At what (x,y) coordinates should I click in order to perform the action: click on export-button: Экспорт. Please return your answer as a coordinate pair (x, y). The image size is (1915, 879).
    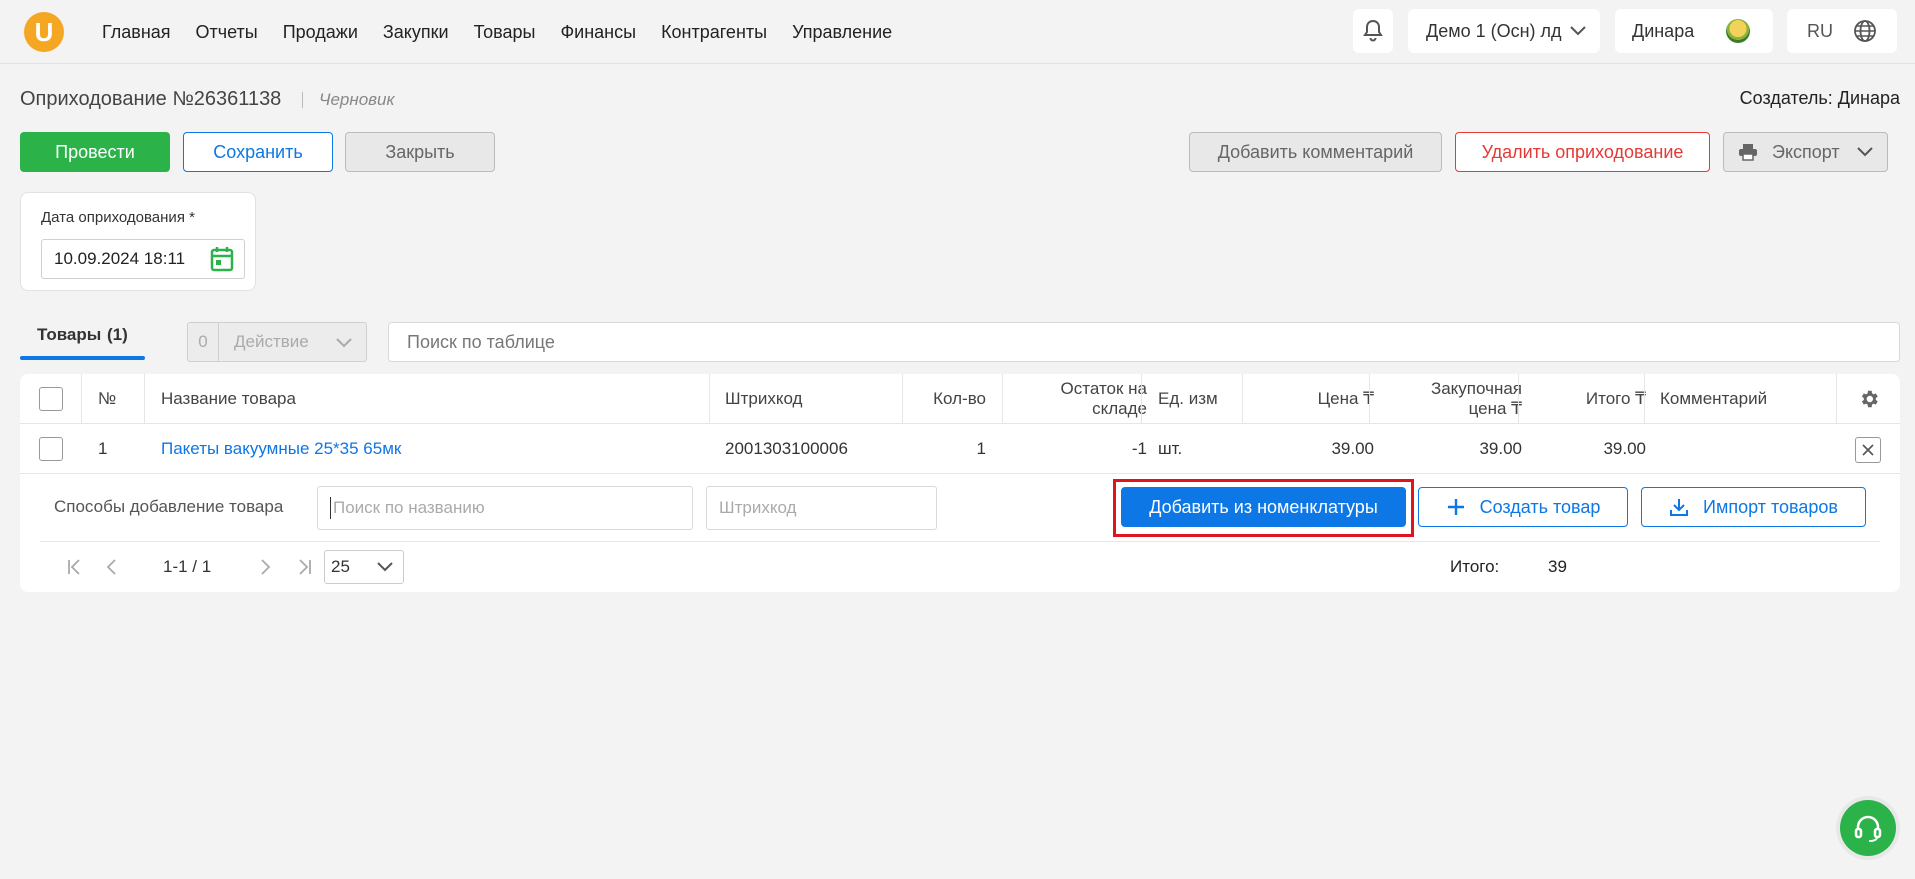
    Looking at the image, I should click on (1805, 152).